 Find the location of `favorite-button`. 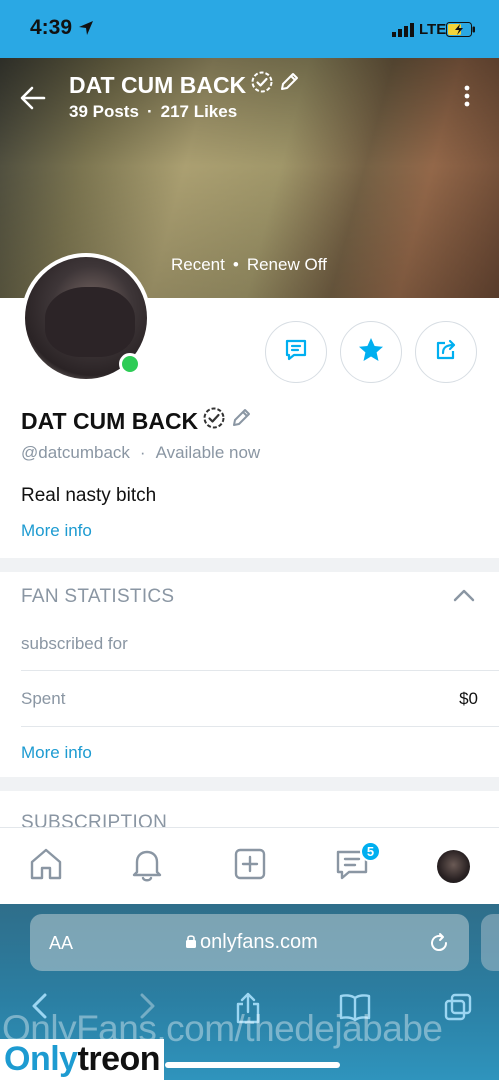

favorite-button is located at coordinates (371, 352).